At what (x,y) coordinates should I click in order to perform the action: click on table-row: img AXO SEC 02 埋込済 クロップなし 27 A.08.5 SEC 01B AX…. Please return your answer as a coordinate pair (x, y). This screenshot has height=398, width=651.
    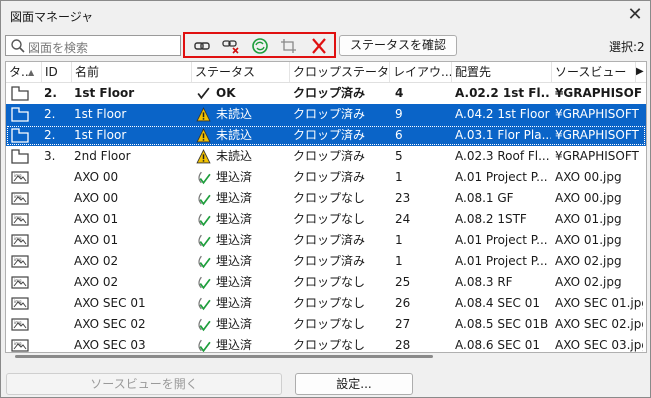
    Looking at the image, I should click on (326, 324).